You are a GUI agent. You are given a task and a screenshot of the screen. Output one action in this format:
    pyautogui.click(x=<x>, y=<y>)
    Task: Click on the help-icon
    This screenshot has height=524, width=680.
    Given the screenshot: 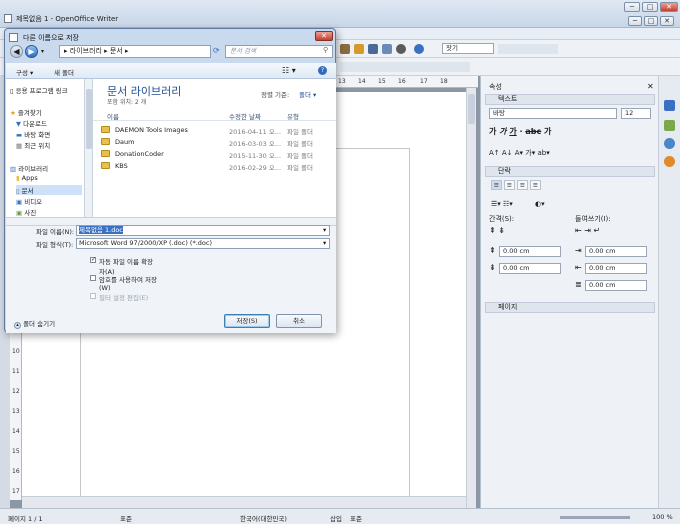 What is the action you would take?
    pyautogui.click(x=419, y=49)
    